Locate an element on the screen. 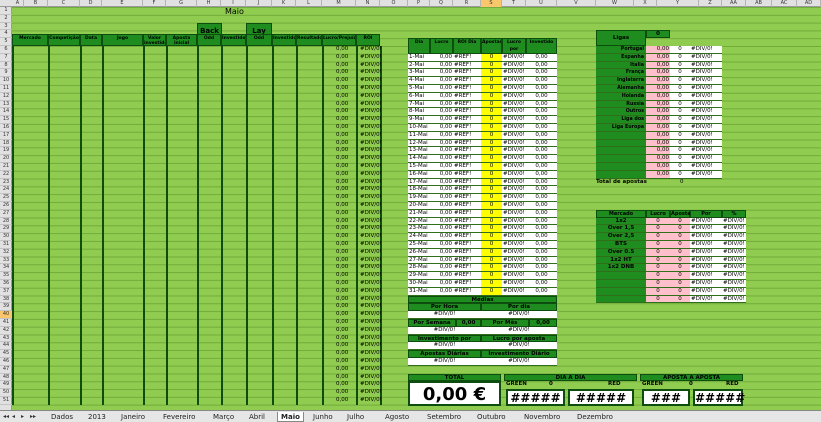  row-header-47: 47 is located at coordinates (6, 370).